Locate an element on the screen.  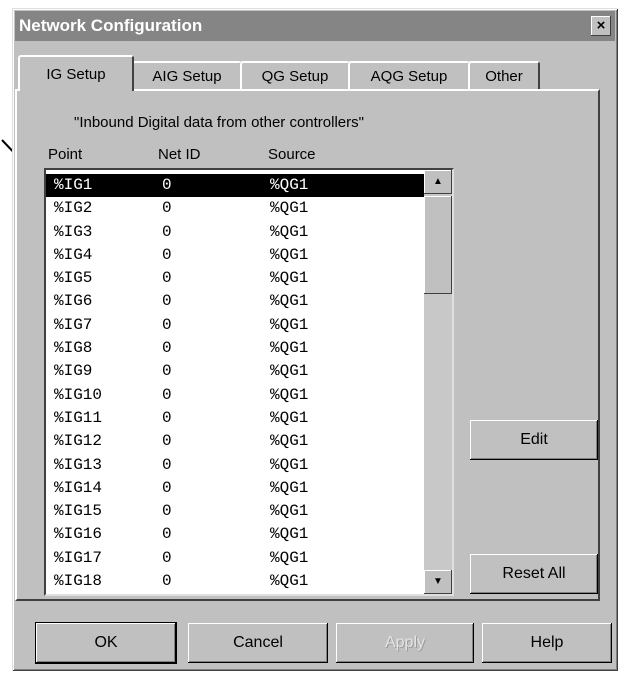
table-row: %IG17 0 %QG1 is located at coordinates (235, 558).